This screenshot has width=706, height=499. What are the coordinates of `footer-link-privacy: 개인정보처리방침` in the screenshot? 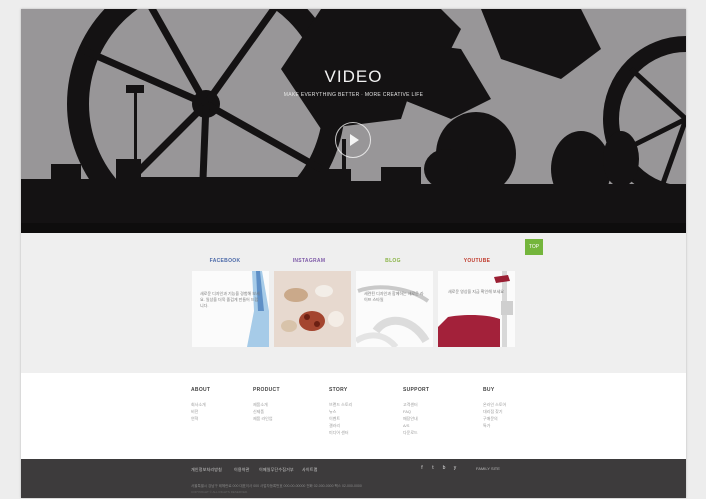 It's located at (206, 470).